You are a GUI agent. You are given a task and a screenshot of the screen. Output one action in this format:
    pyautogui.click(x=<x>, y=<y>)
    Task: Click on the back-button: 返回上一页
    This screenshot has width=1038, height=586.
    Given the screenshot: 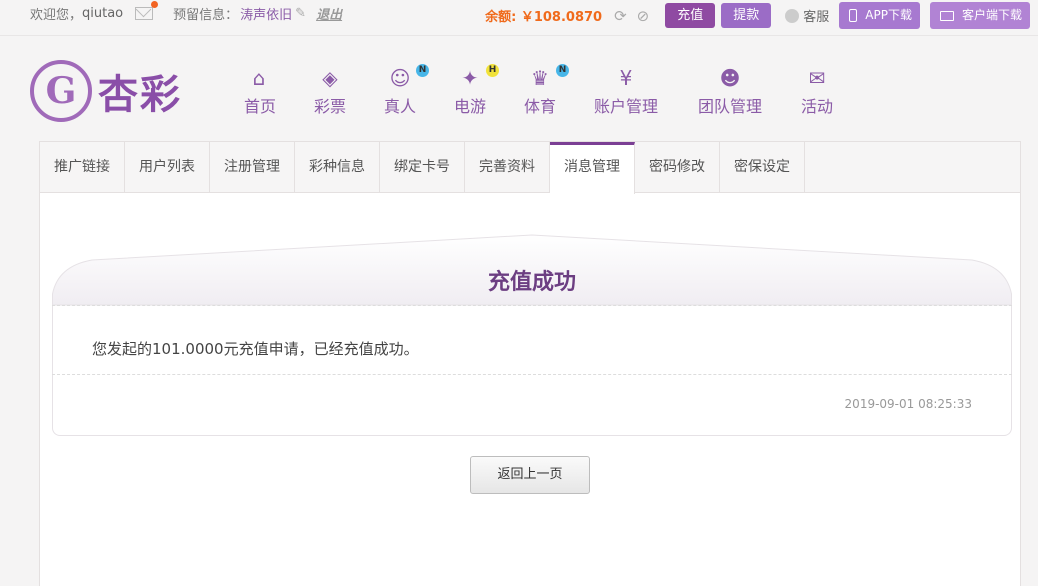 What is the action you would take?
    pyautogui.click(x=530, y=475)
    